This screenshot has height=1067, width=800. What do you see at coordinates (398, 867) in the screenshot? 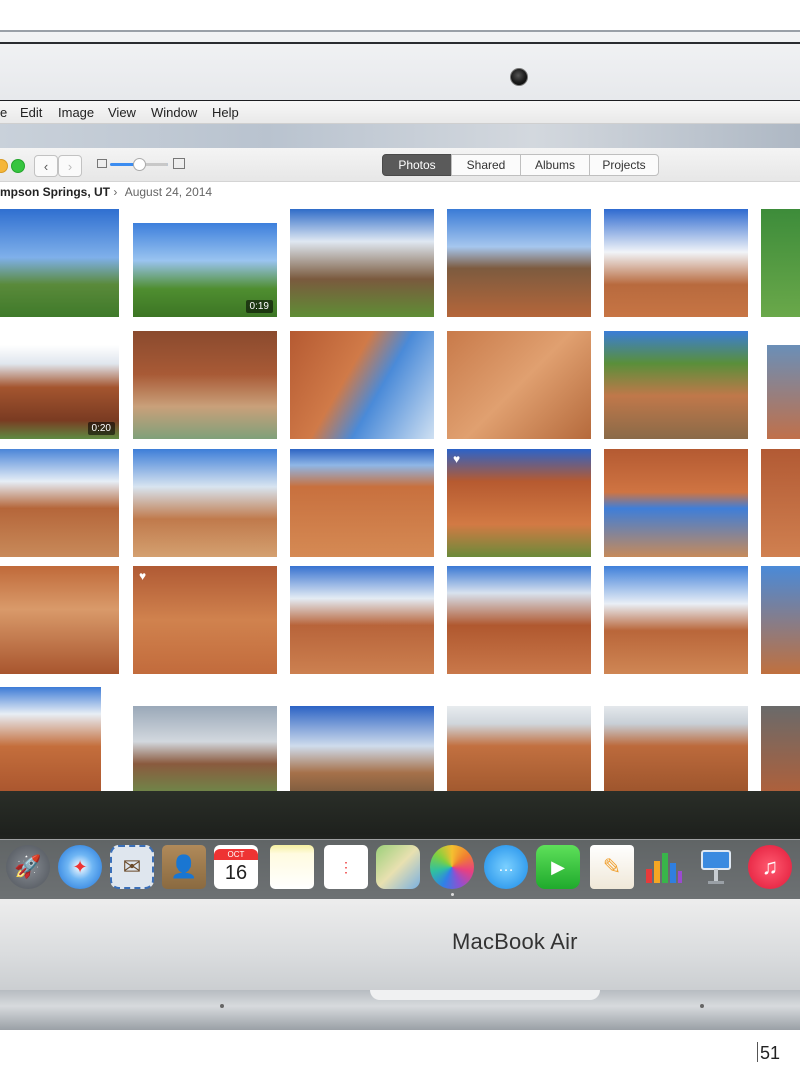
I see `maps-icon` at bounding box center [398, 867].